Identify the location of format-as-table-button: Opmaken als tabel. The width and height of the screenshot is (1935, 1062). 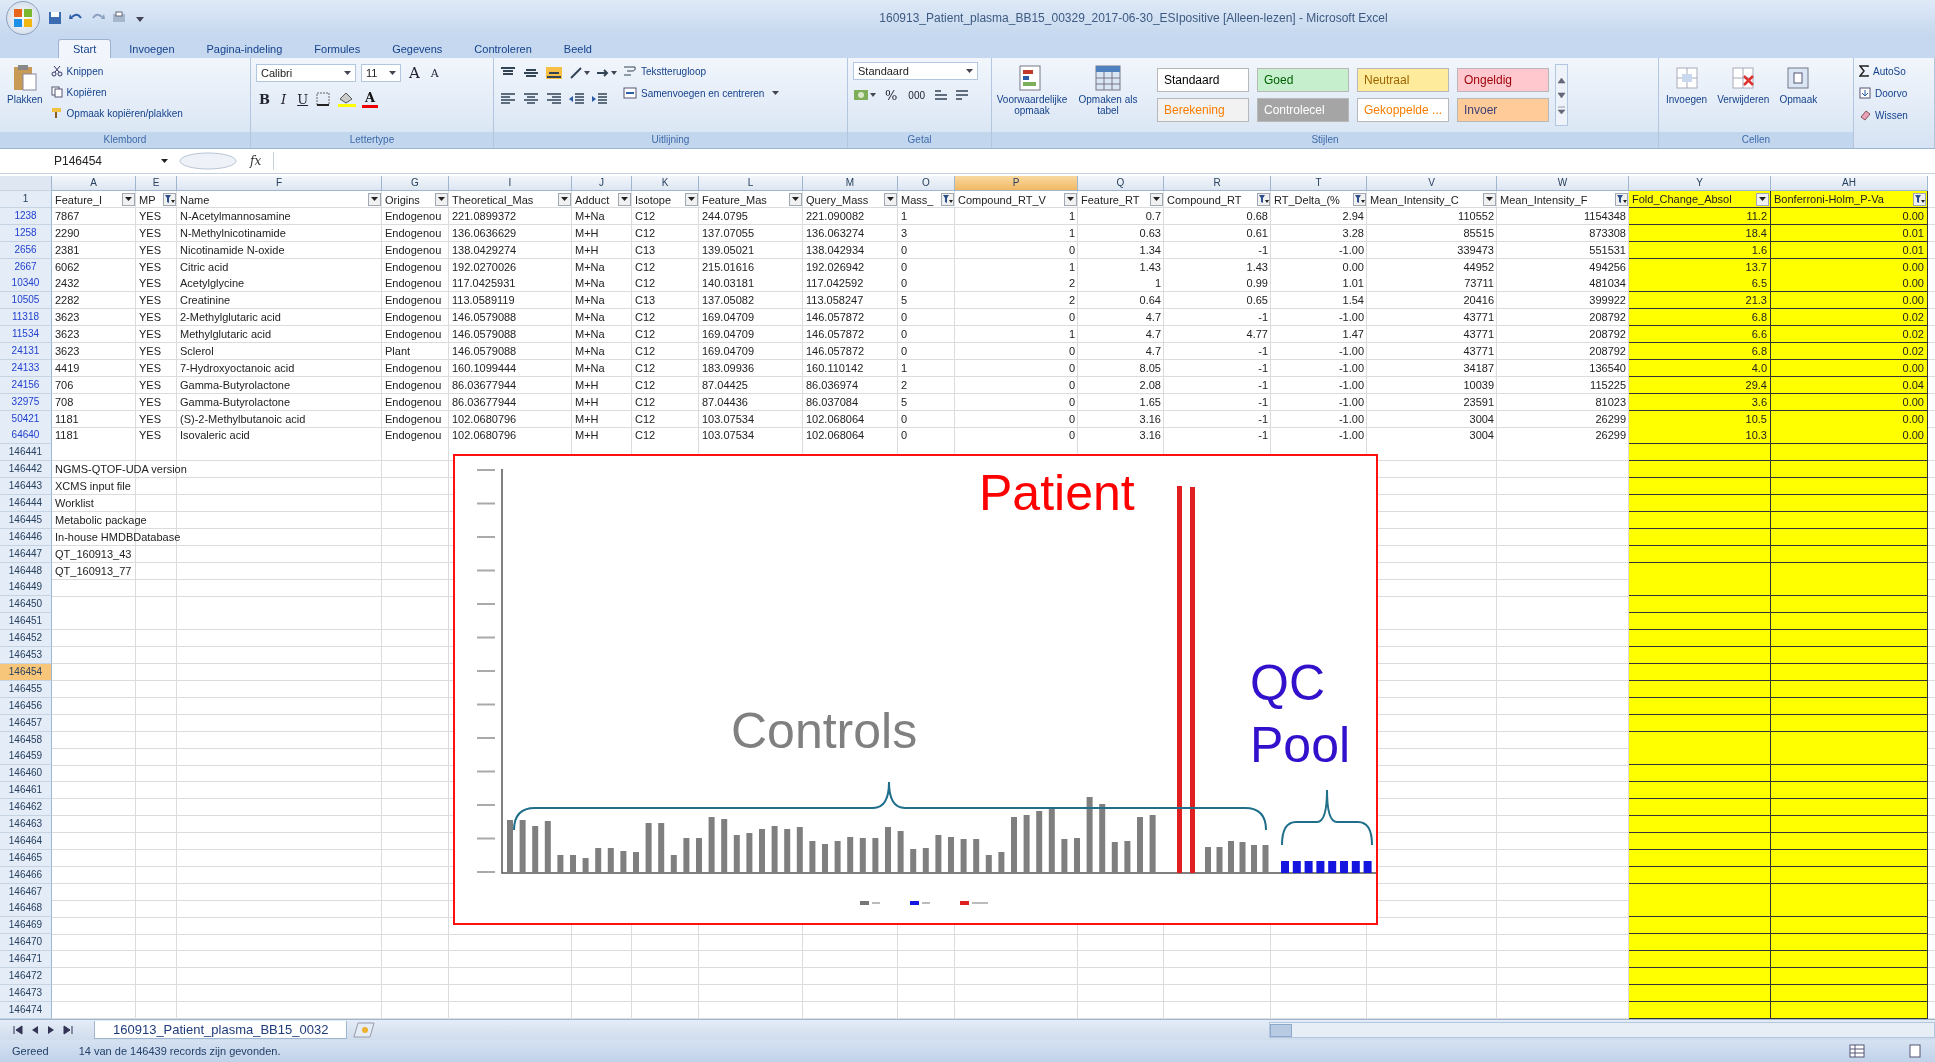
(1108, 90).